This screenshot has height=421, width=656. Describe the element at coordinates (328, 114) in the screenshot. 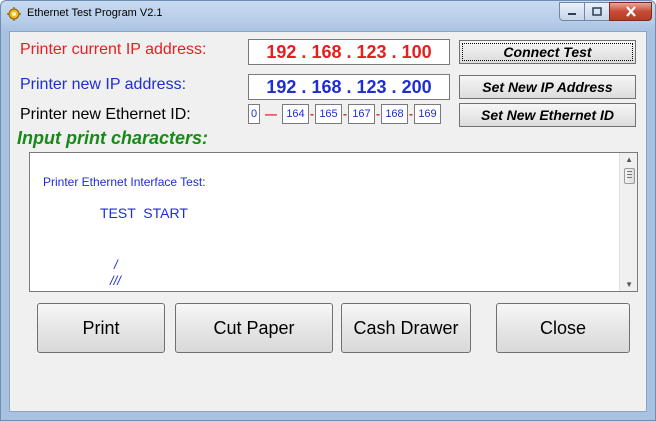

I see `eth-part: 165` at that location.